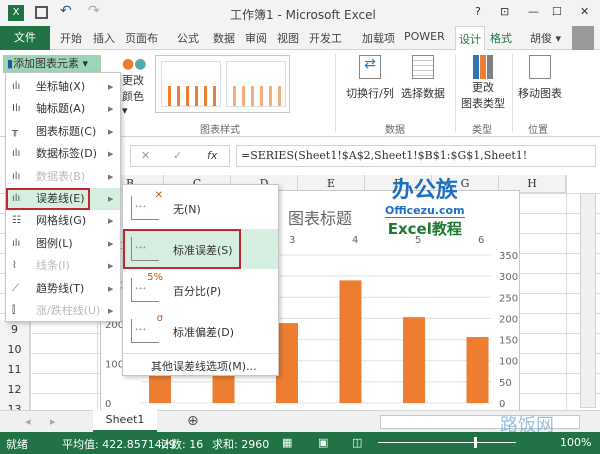 This screenshot has width=600, height=454. Describe the element at coordinates (15, 408) in the screenshot. I see `row-header: 13` at that location.